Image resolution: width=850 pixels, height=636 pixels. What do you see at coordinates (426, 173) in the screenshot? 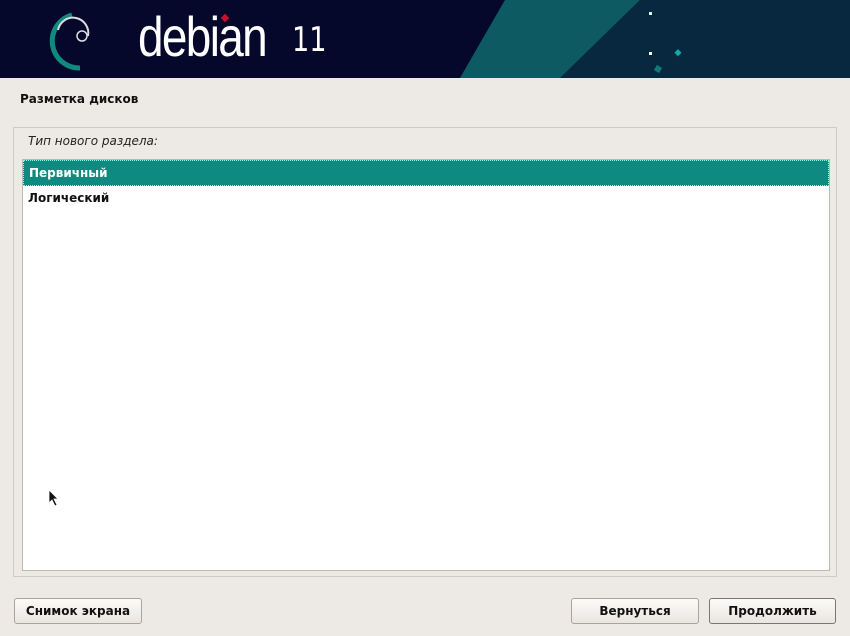
I see `list-item-primary: Первичный` at bounding box center [426, 173].